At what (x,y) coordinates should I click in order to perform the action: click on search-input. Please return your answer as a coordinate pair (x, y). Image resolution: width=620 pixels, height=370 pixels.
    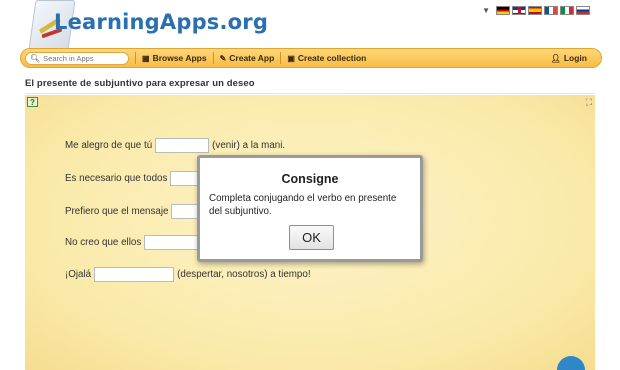
    Looking at the image, I should click on (84, 58).